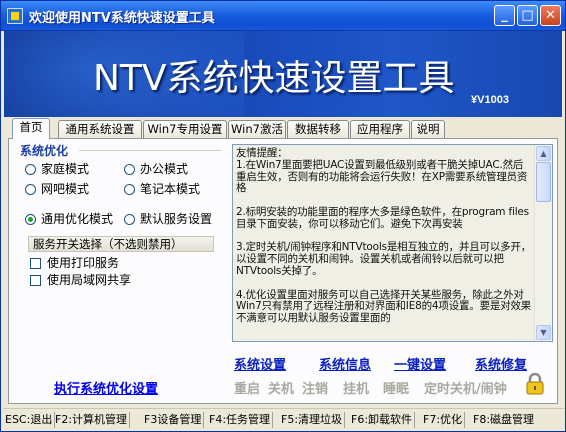 This screenshot has width=566, height=432. What do you see at coordinates (176, 219) in the screenshot?
I see `radio-label: 默认服务设置` at bounding box center [176, 219].